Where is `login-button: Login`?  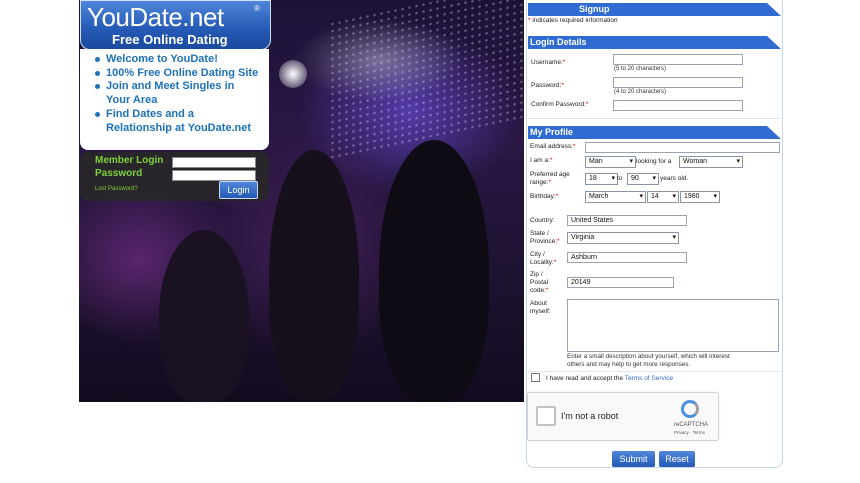
login-button: Login is located at coordinates (238, 190).